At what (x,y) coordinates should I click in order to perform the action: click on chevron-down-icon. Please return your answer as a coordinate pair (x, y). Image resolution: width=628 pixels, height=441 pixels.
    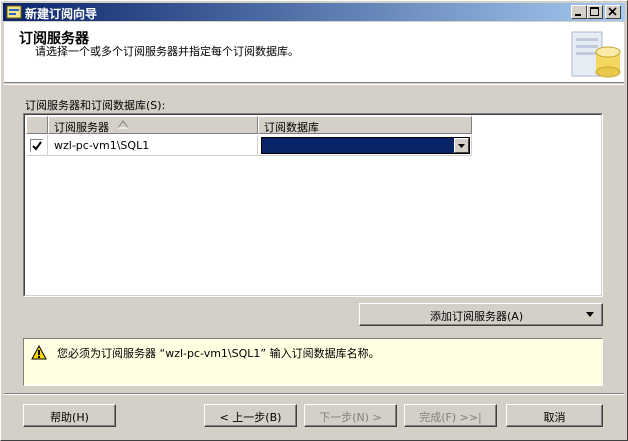
    Looking at the image, I should click on (461, 146).